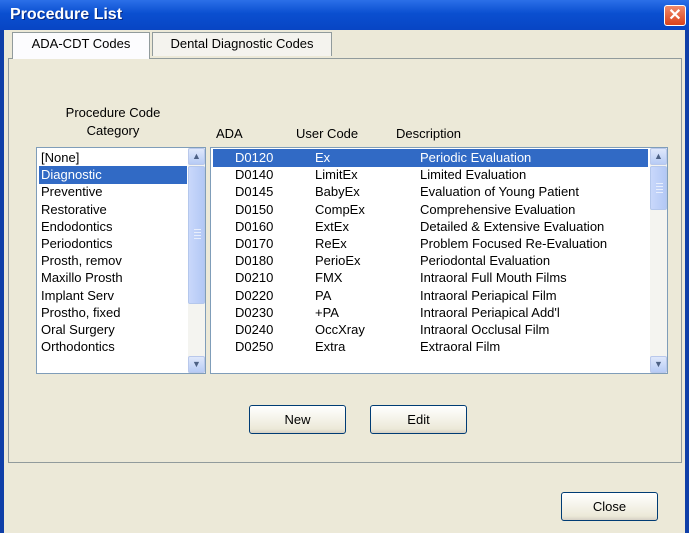 The width and height of the screenshot is (689, 533). Describe the element at coordinates (609, 506) in the screenshot. I see `close-button: Close` at that location.